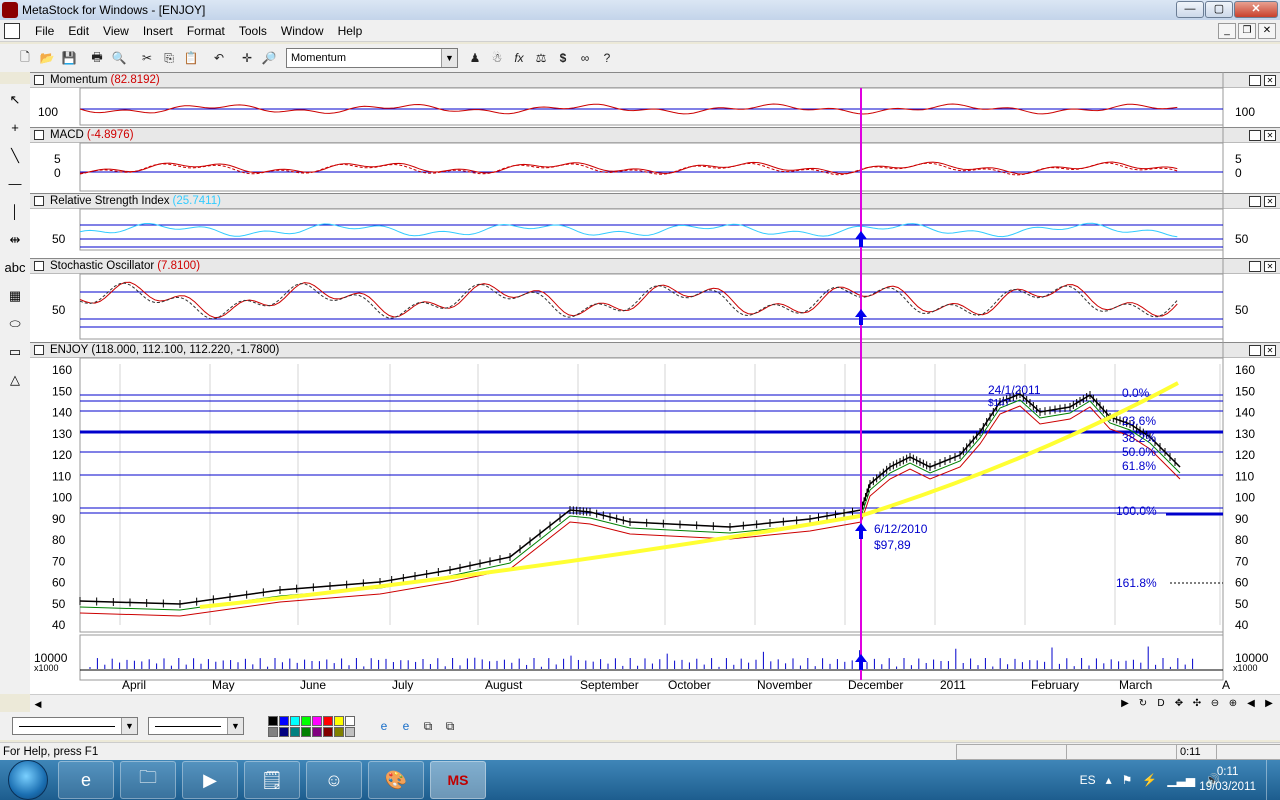  What do you see at coordinates (15, 212) in the screenshot?
I see `vertical-line-icon: │` at bounding box center [15, 212].